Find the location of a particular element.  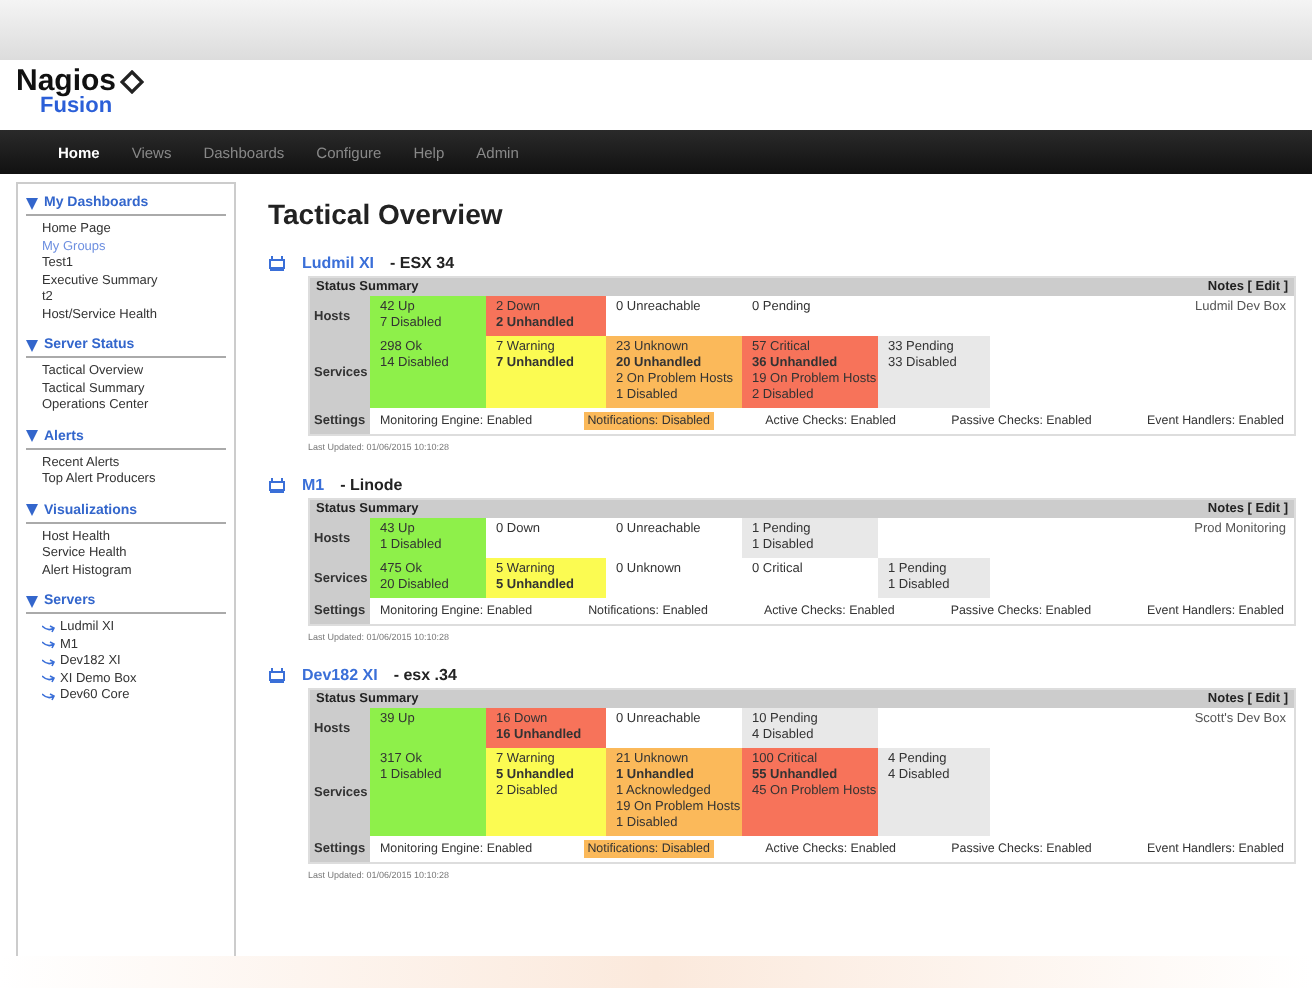

server-link: Ludmil XI is located at coordinates (338, 263).